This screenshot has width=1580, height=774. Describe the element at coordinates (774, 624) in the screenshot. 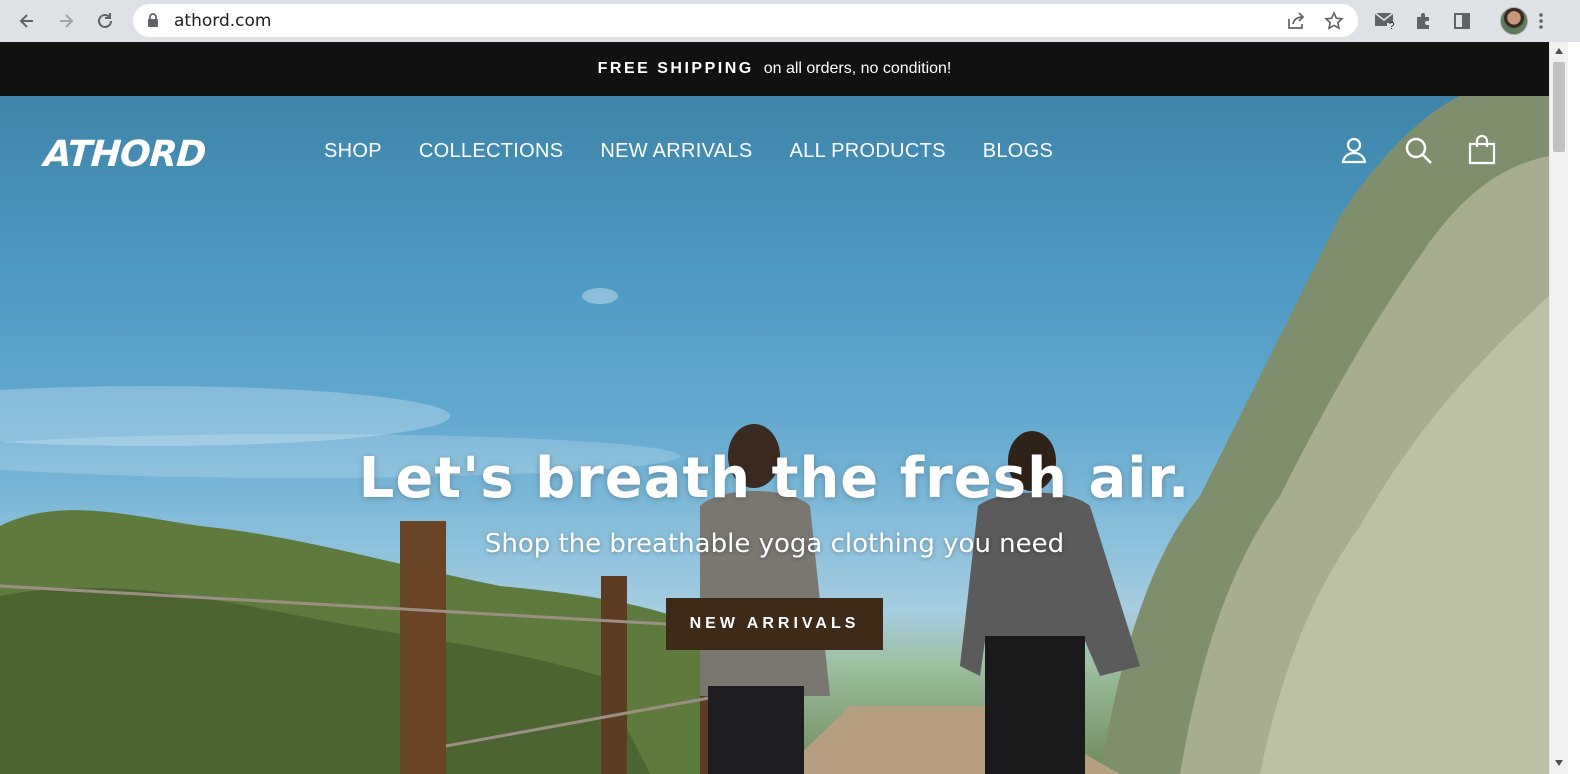

I see `new-arrivals-button: NEW ARRIVALS` at that location.